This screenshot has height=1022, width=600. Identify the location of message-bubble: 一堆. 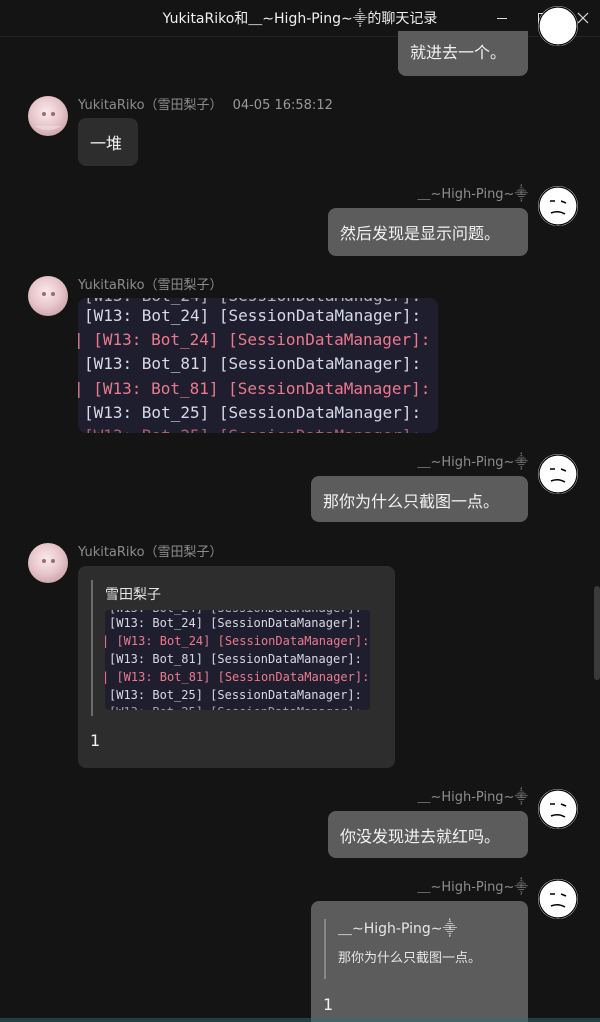
(108, 142).